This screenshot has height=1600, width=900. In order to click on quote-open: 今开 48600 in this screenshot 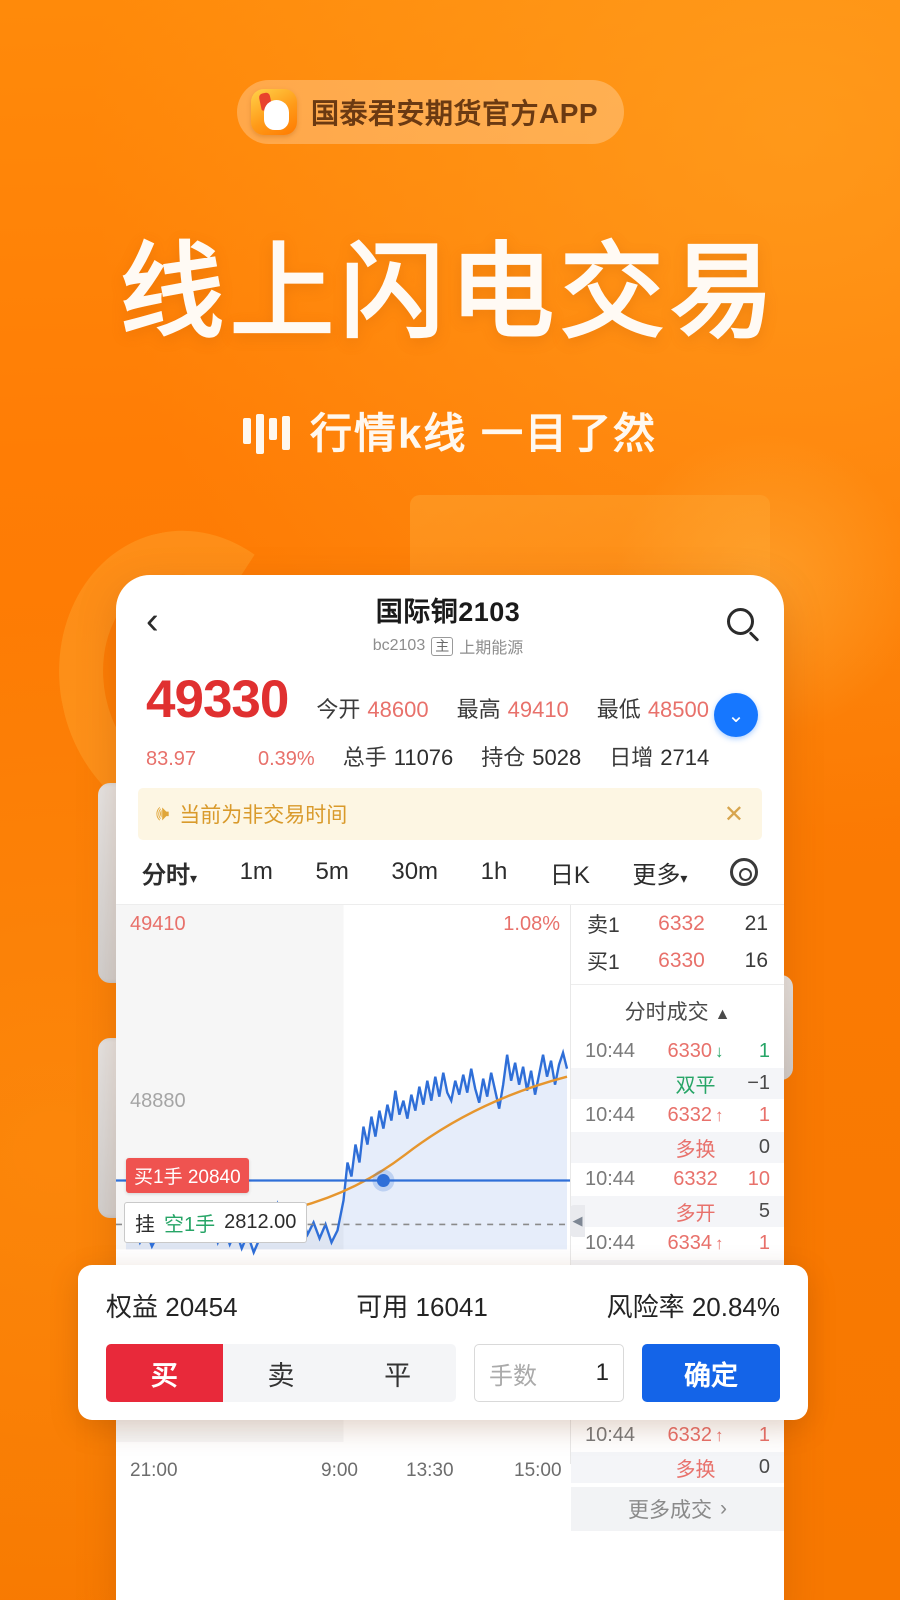, I will do `click(372, 708)`.